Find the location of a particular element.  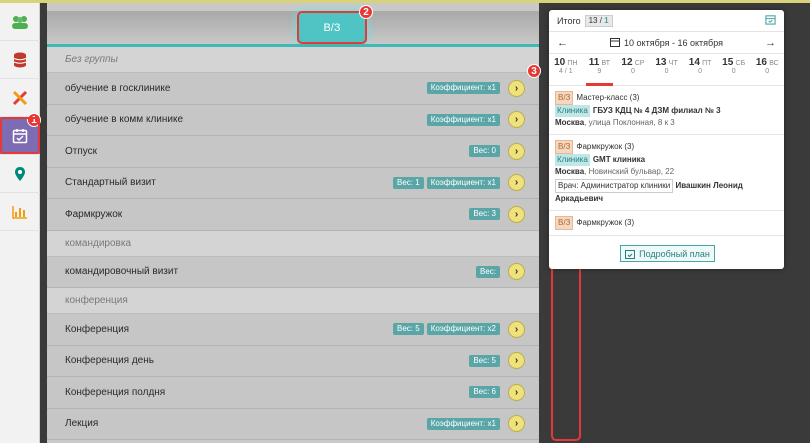

sidebar-item-database is located at coordinates (20, 60).